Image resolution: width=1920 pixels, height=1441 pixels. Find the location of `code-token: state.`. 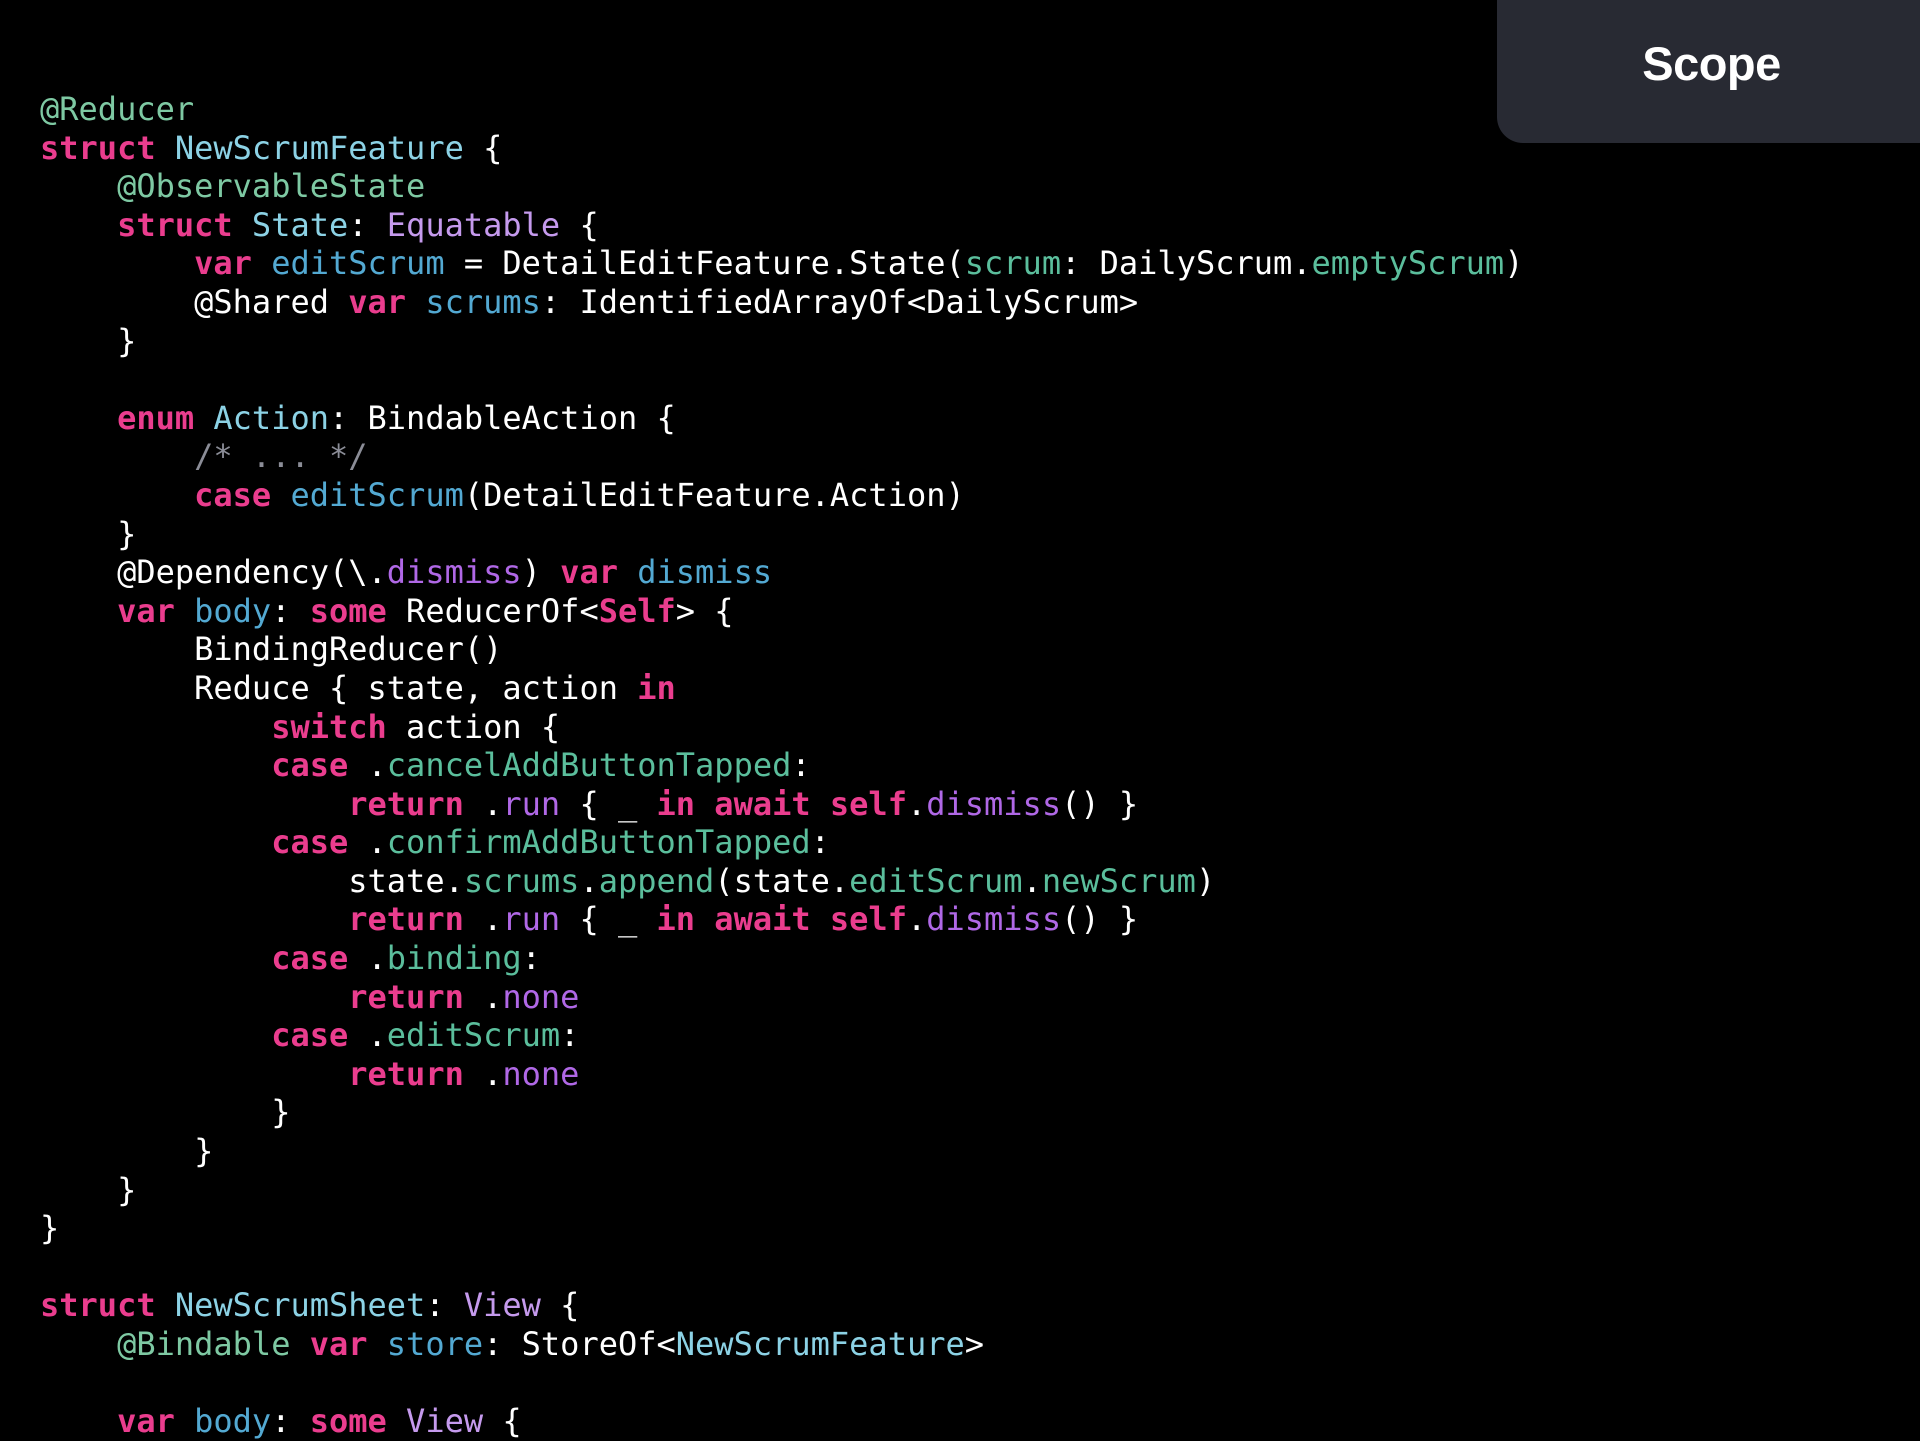

code-token: state. is located at coordinates (252, 880).